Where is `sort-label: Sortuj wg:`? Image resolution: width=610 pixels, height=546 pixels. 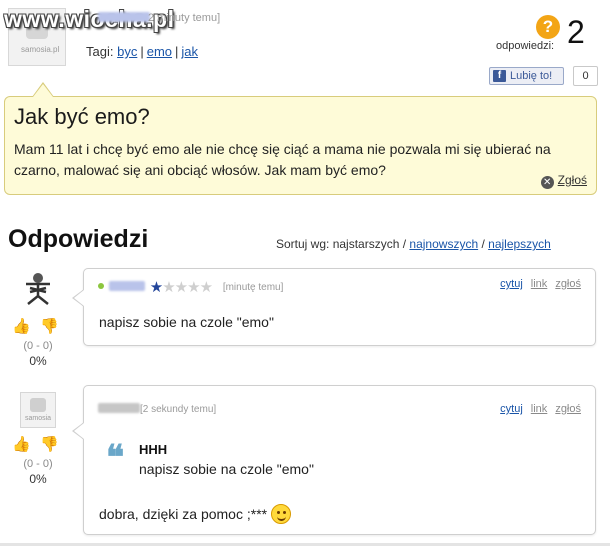 sort-label: Sortuj wg: is located at coordinates (303, 244).